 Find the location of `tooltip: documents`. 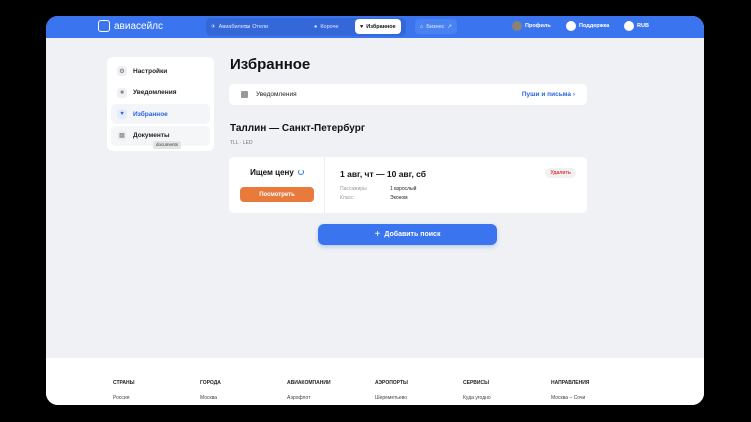

tooltip: documents is located at coordinates (167, 144).